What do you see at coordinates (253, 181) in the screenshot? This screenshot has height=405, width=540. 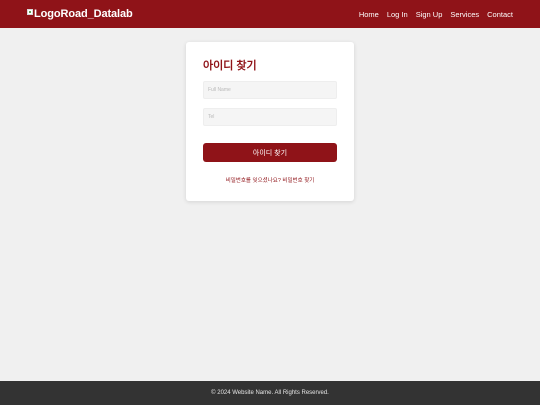 I see `forgot-password-question: 비밀번호를 잊으셨나요?` at bounding box center [253, 181].